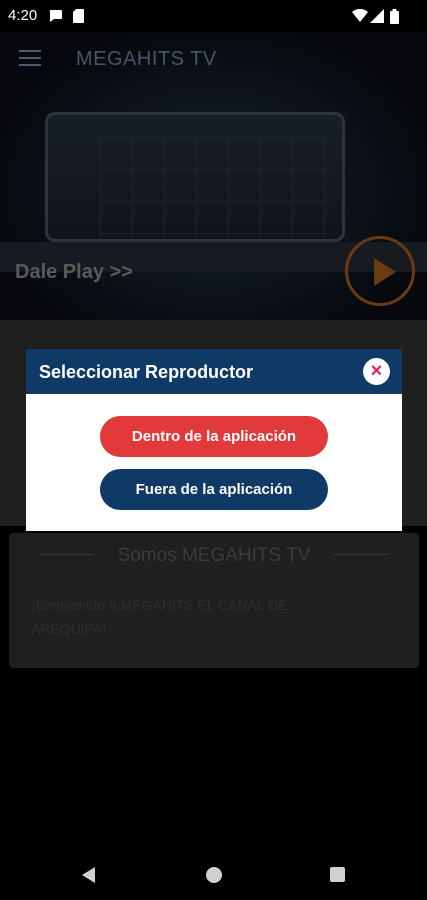 This screenshot has width=427, height=900. I want to click on app-title: MEGAHITS TV, so click(146, 59).